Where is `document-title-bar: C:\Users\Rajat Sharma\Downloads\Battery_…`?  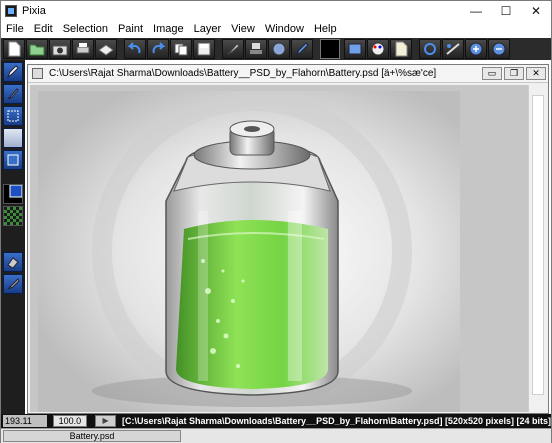
document-title-bar: C:\Users\Rajat Sharma\Downloads\Battery_… is located at coordinates (288, 74).